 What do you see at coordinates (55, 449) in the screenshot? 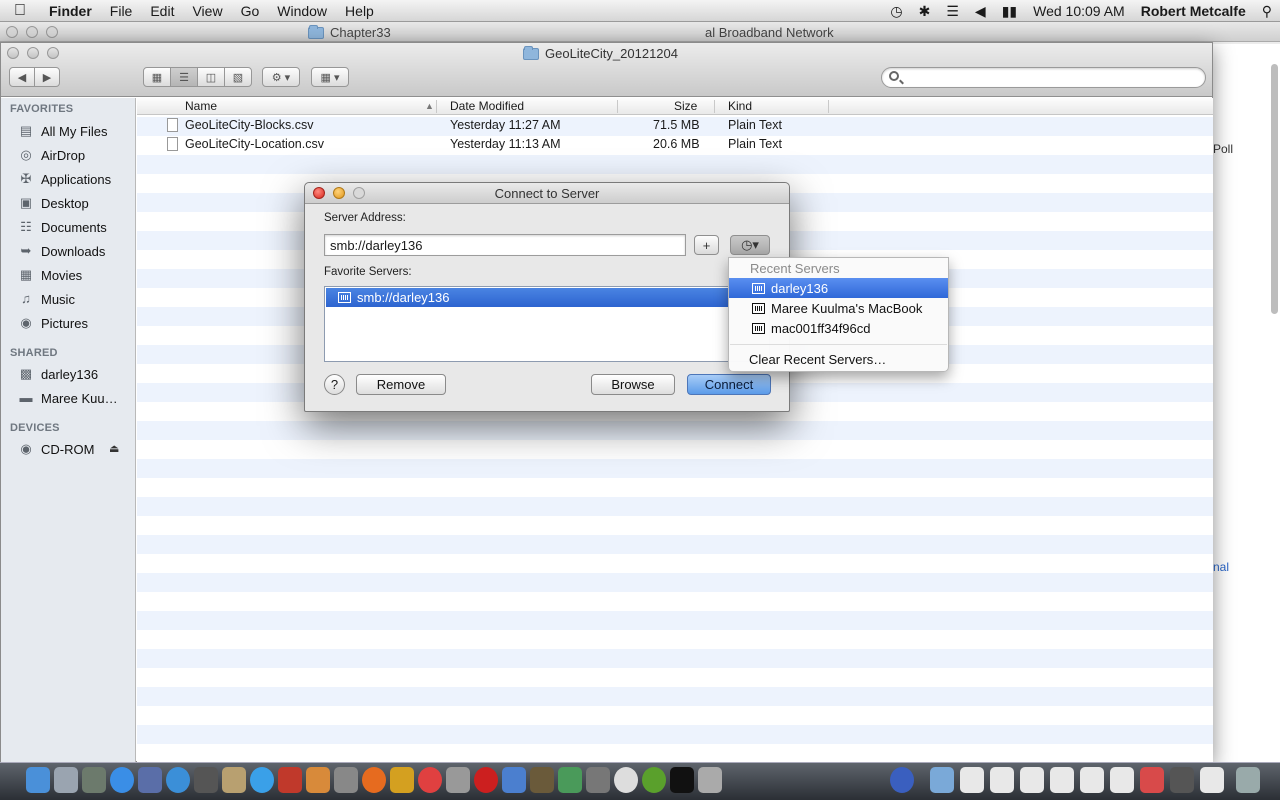
I see `sidebar-item-cdrom: ◉ CD-ROM` at bounding box center [55, 449].